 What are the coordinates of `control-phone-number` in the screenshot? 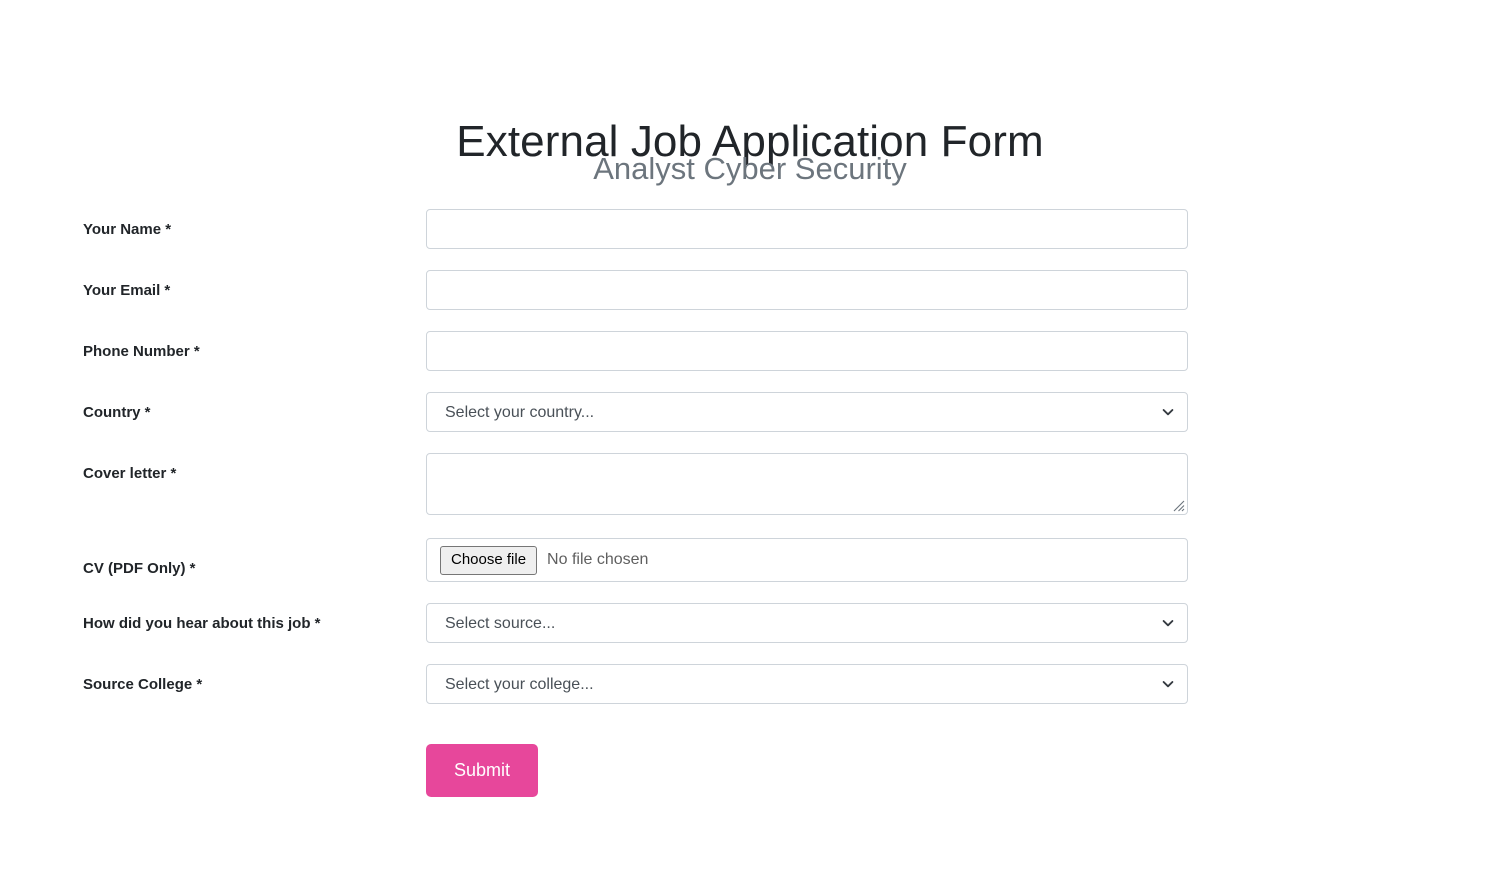 It's located at (807, 351).